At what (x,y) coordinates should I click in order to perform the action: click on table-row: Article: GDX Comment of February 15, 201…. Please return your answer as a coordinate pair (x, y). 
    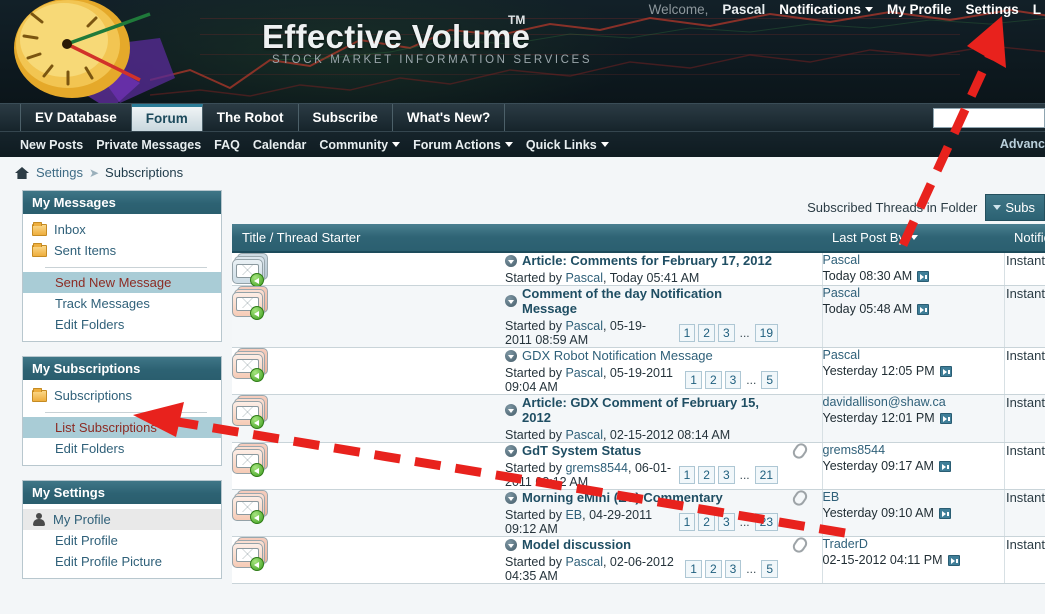
    Looking at the image, I should click on (638, 418).